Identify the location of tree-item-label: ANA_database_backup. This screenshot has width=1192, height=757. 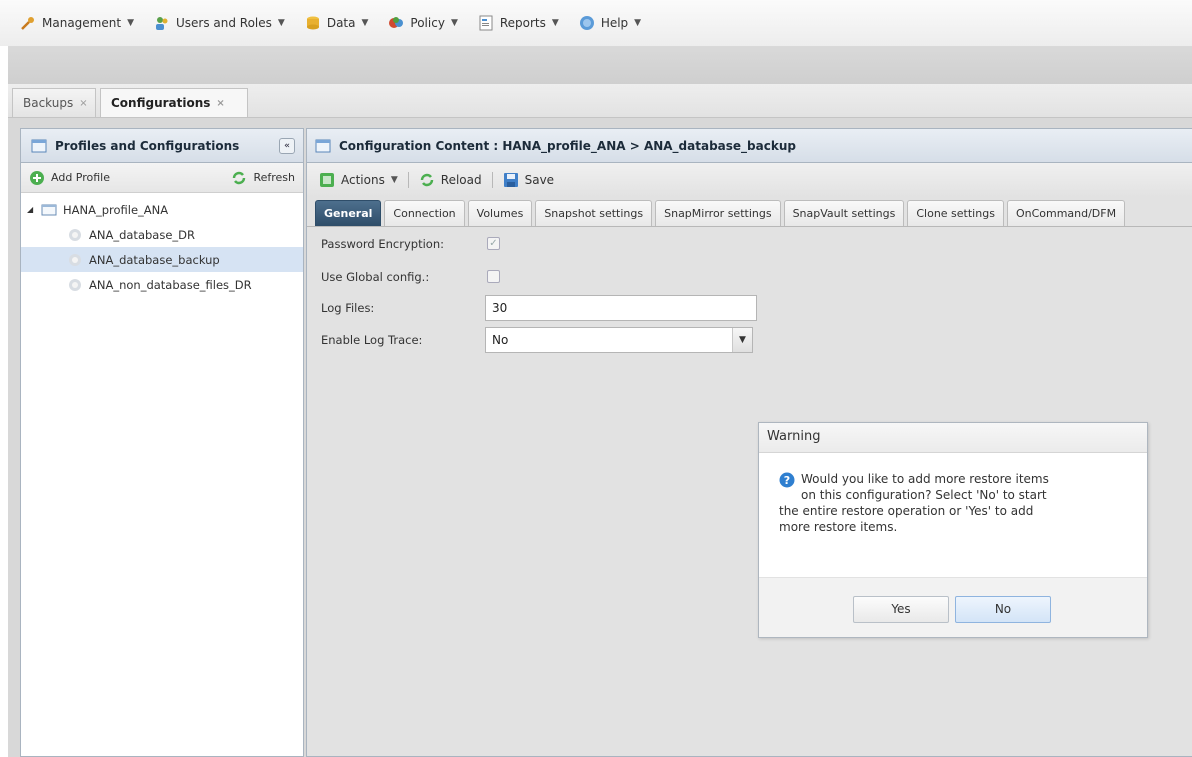
(154, 259).